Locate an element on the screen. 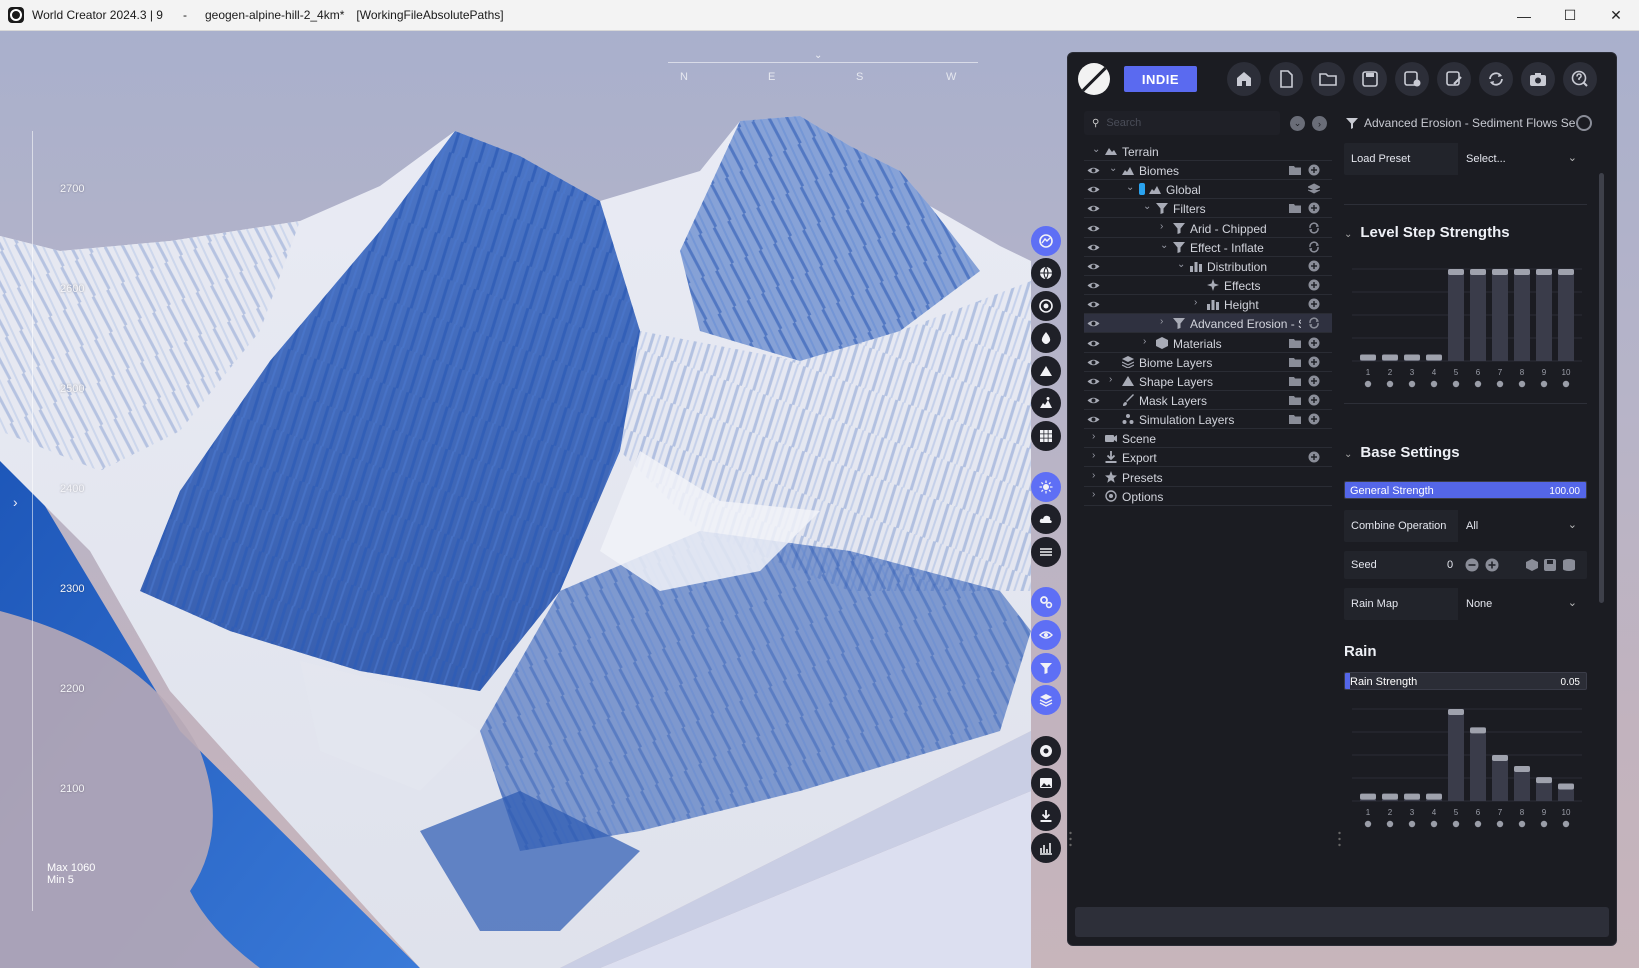 The width and height of the screenshot is (1639, 968). edit-button is located at coordinates (1454, 79).